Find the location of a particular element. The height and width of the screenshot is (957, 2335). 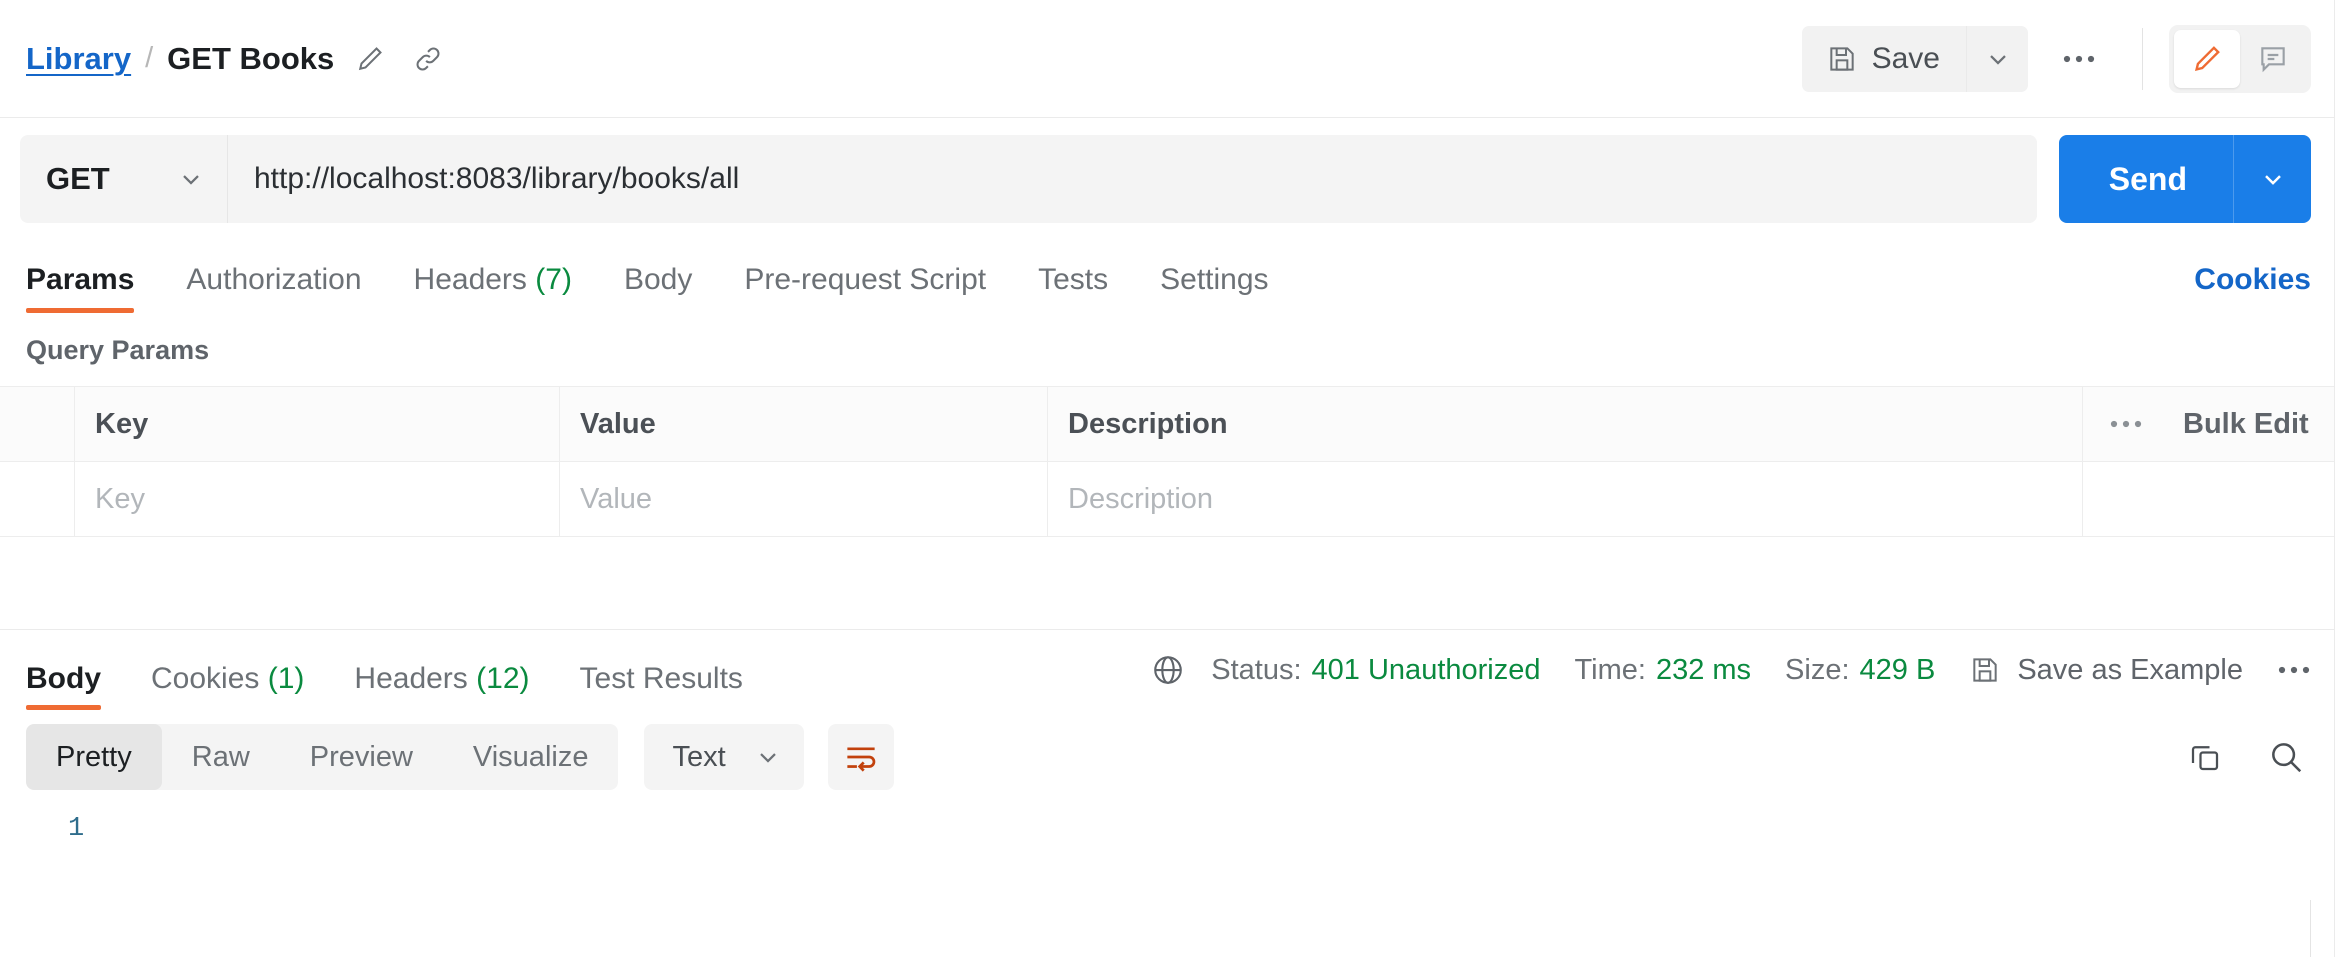

time-badge: Time: 232 ms is located at coordinates (1663, 670).